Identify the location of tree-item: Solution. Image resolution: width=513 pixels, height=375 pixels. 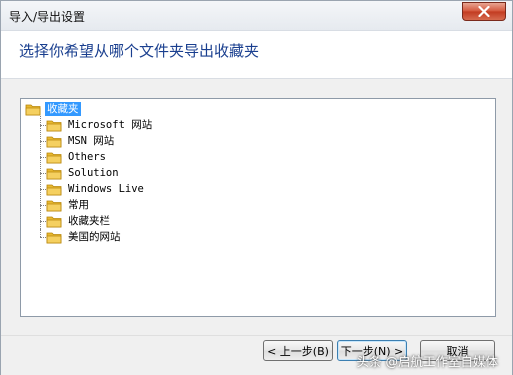
(83, 173).